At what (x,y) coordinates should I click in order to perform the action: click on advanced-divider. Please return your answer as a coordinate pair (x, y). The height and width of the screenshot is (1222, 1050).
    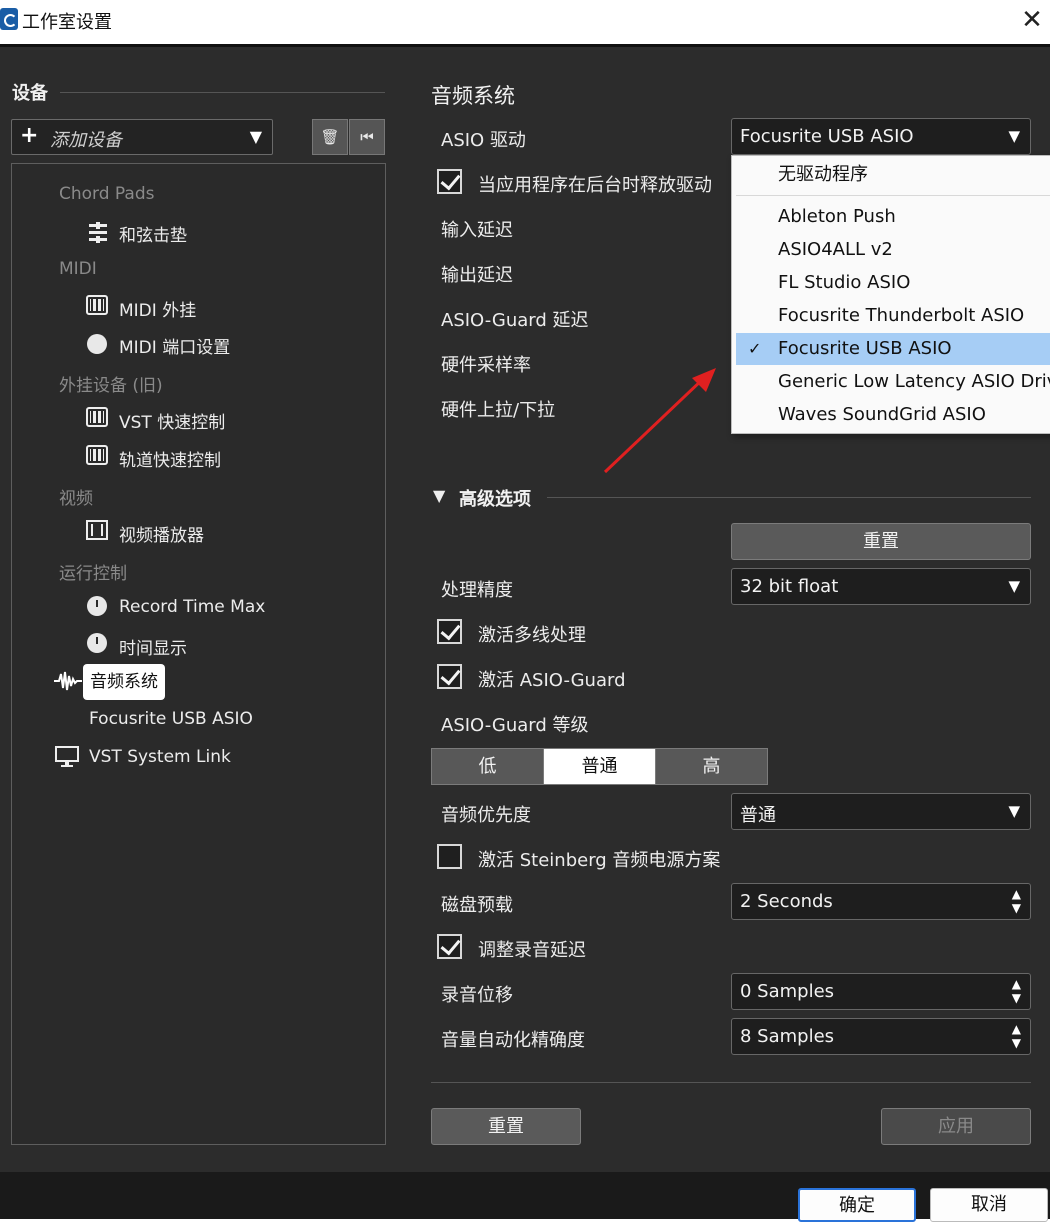
    Looking at the image, I should click on (789, 497).